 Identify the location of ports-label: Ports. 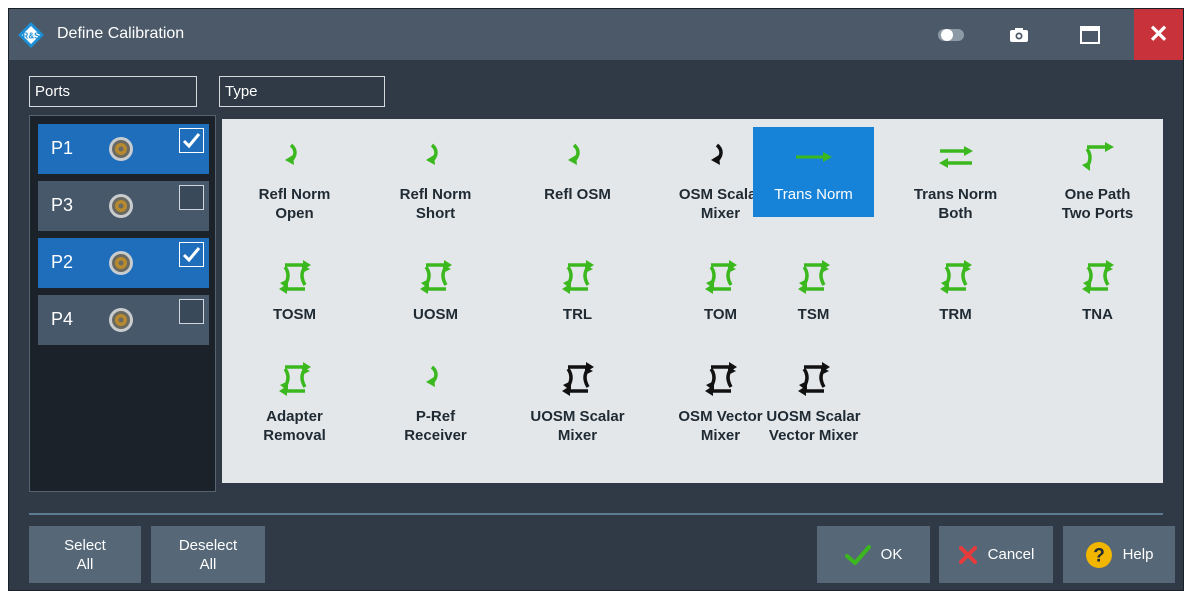
(113, 91).